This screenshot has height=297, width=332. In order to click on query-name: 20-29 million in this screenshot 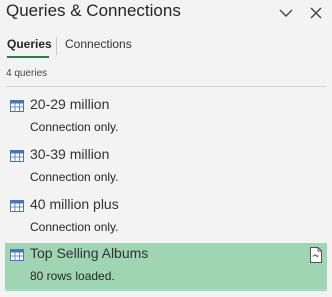, I will do `click(70, 104)`.